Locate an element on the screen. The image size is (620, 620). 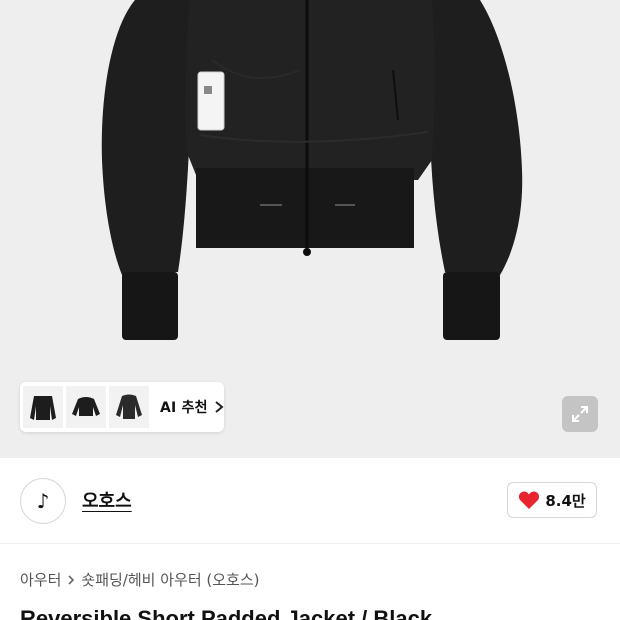
expand-image-button is located at coordinates (580, 414).